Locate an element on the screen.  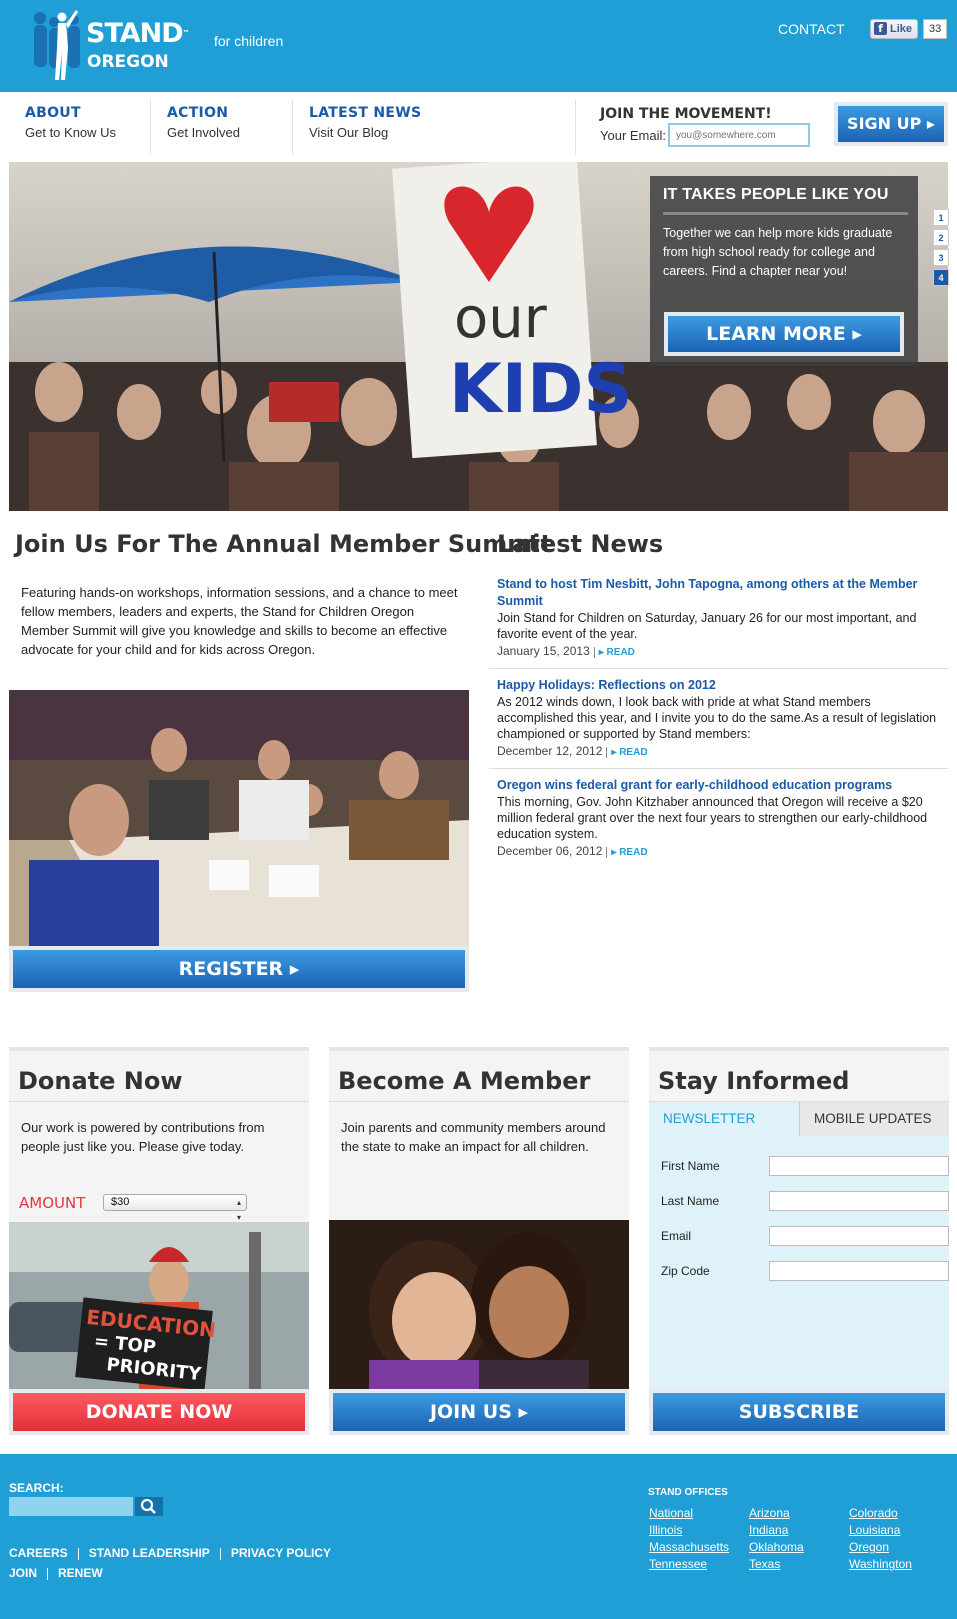
facebook-like: f Like 33 is located at coordinates (909, 28).